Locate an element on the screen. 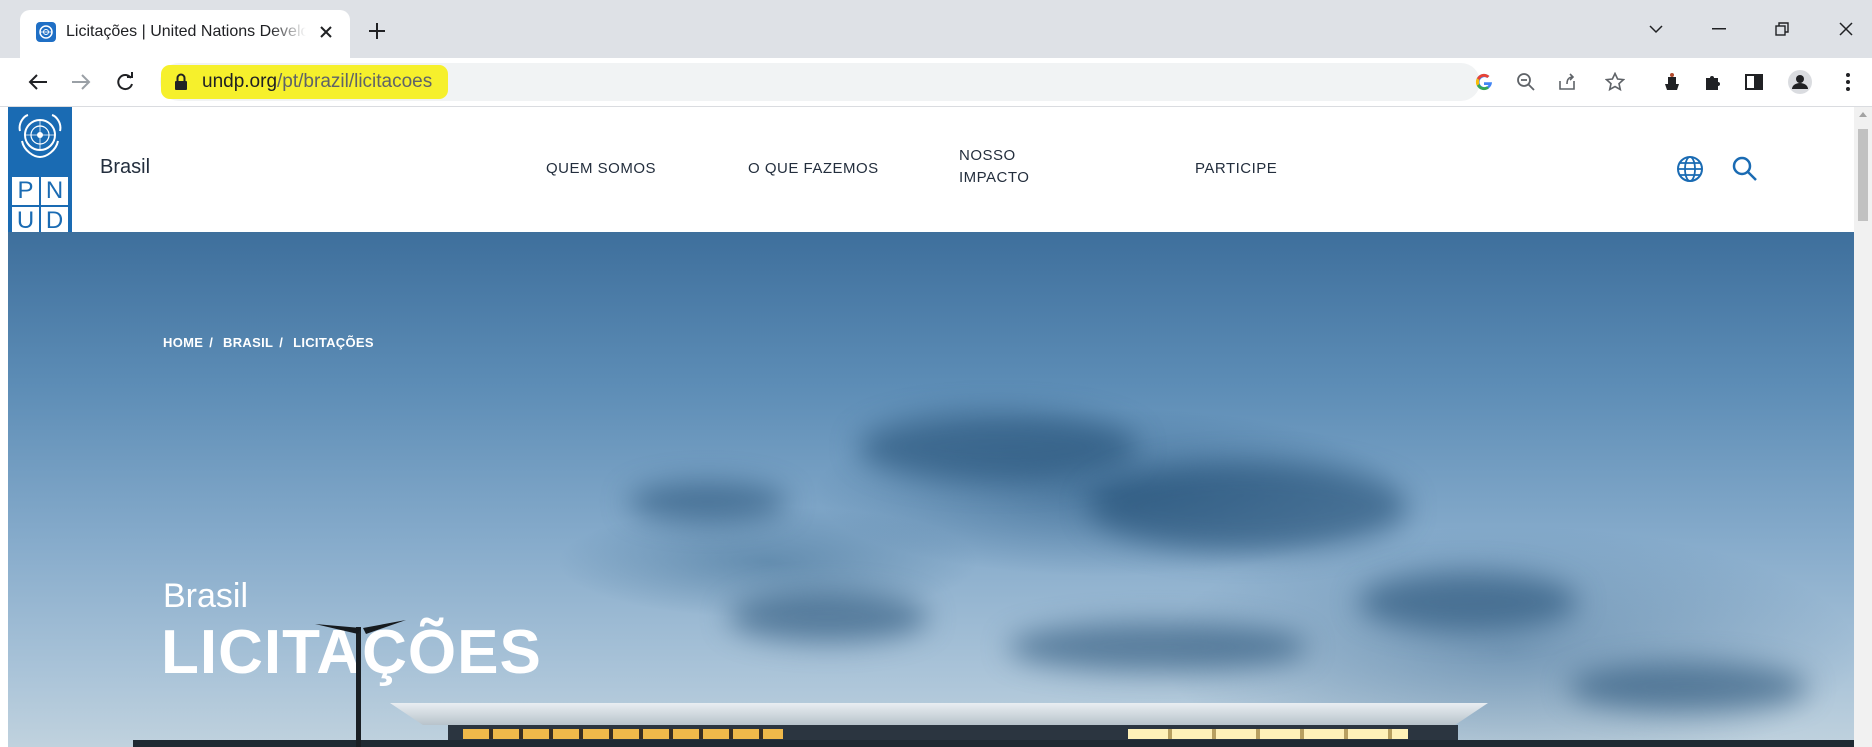 The image size is (1872, 747). minimize-icon is located at coordinates (1719, 29).